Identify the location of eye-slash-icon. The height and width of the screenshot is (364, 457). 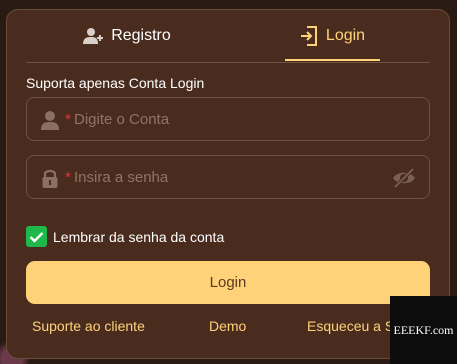
(404, 178).